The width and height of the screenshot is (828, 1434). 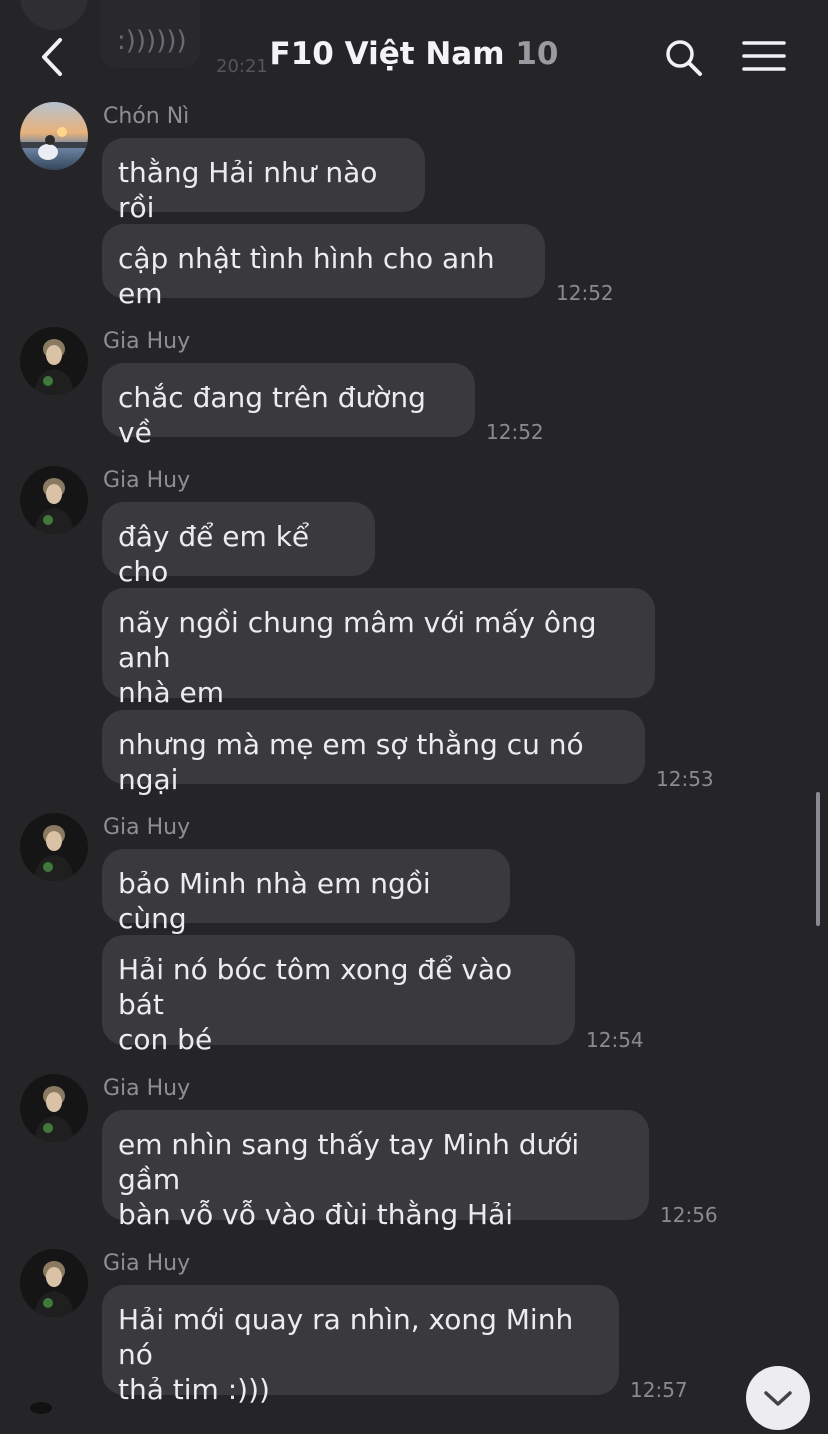 I want to click on message-bubble: Hải nó bóc tôm xong để vào bát con bé, so click(x=338, y=995).